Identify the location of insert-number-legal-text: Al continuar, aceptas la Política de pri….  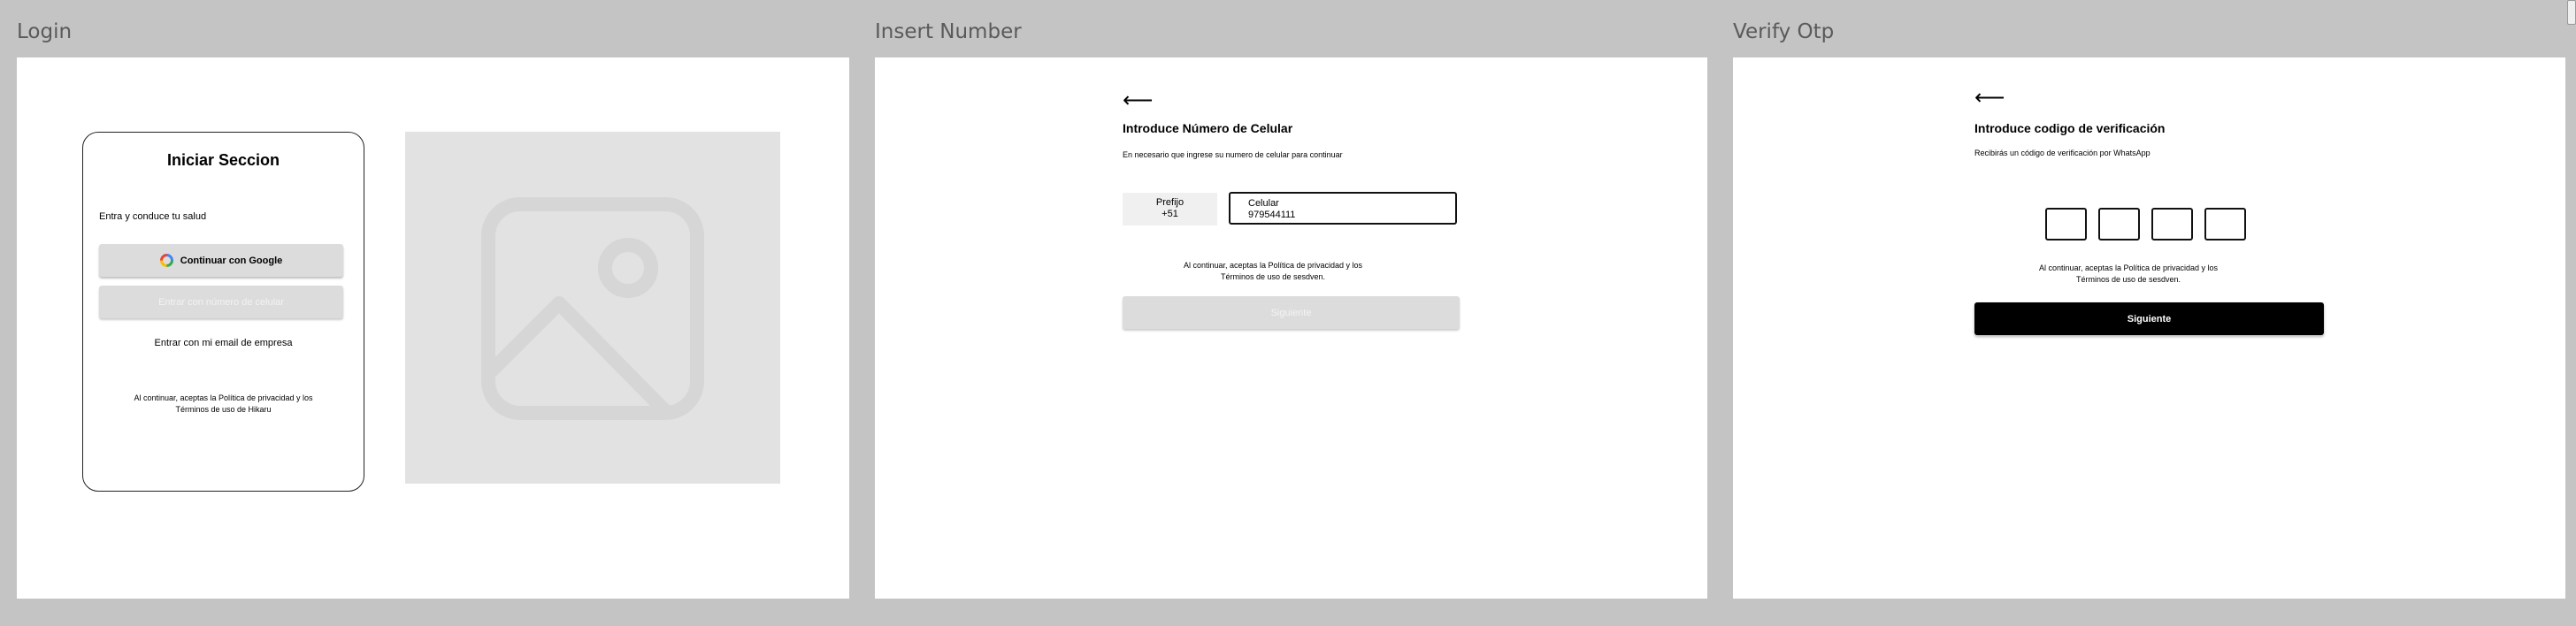
(1273, 271).